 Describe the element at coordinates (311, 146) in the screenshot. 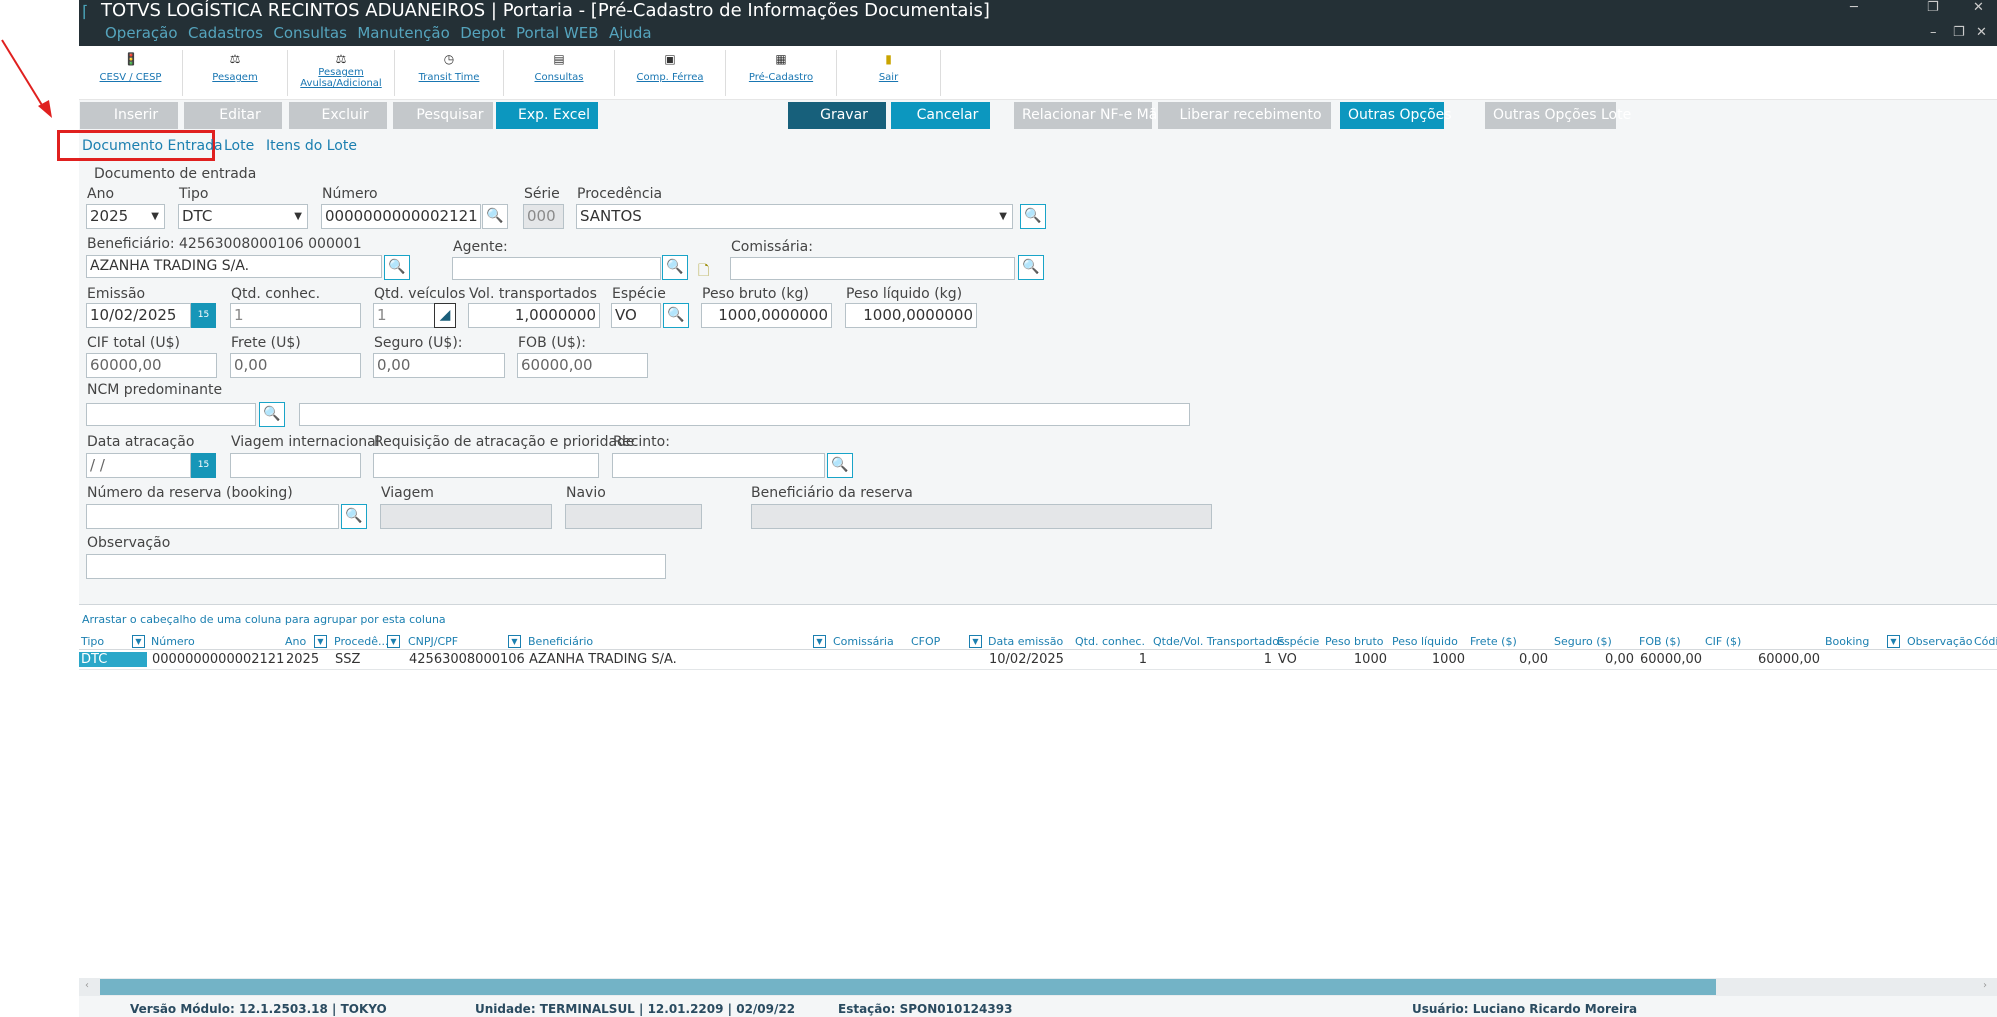

I see `tab-itens-do-lote: Itens do Lote` at that location.